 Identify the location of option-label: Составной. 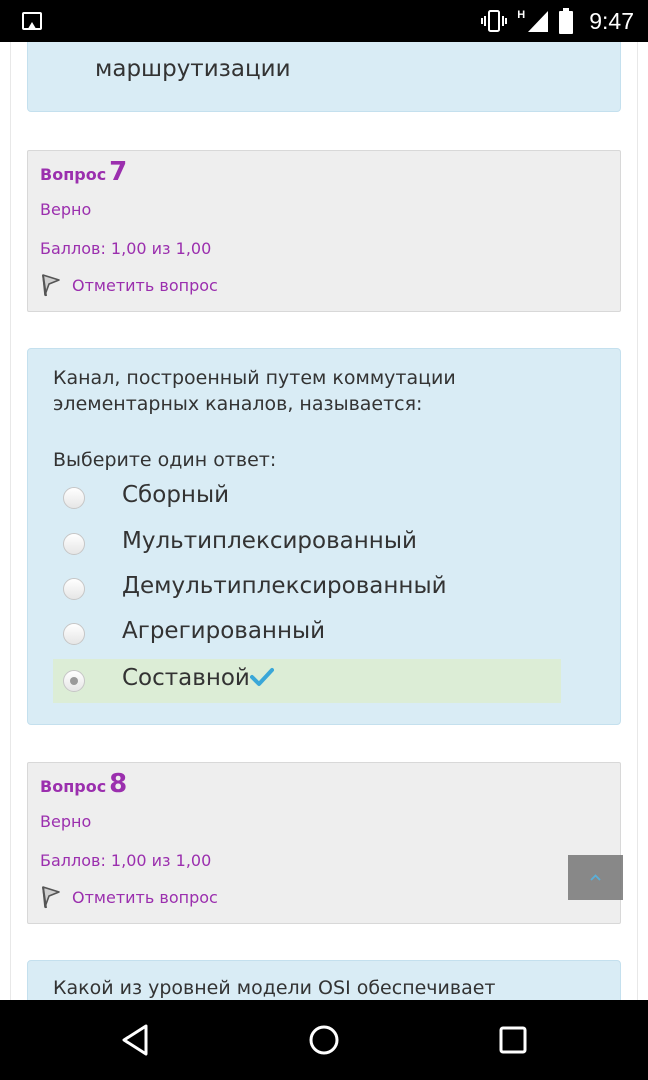
(198, 678).